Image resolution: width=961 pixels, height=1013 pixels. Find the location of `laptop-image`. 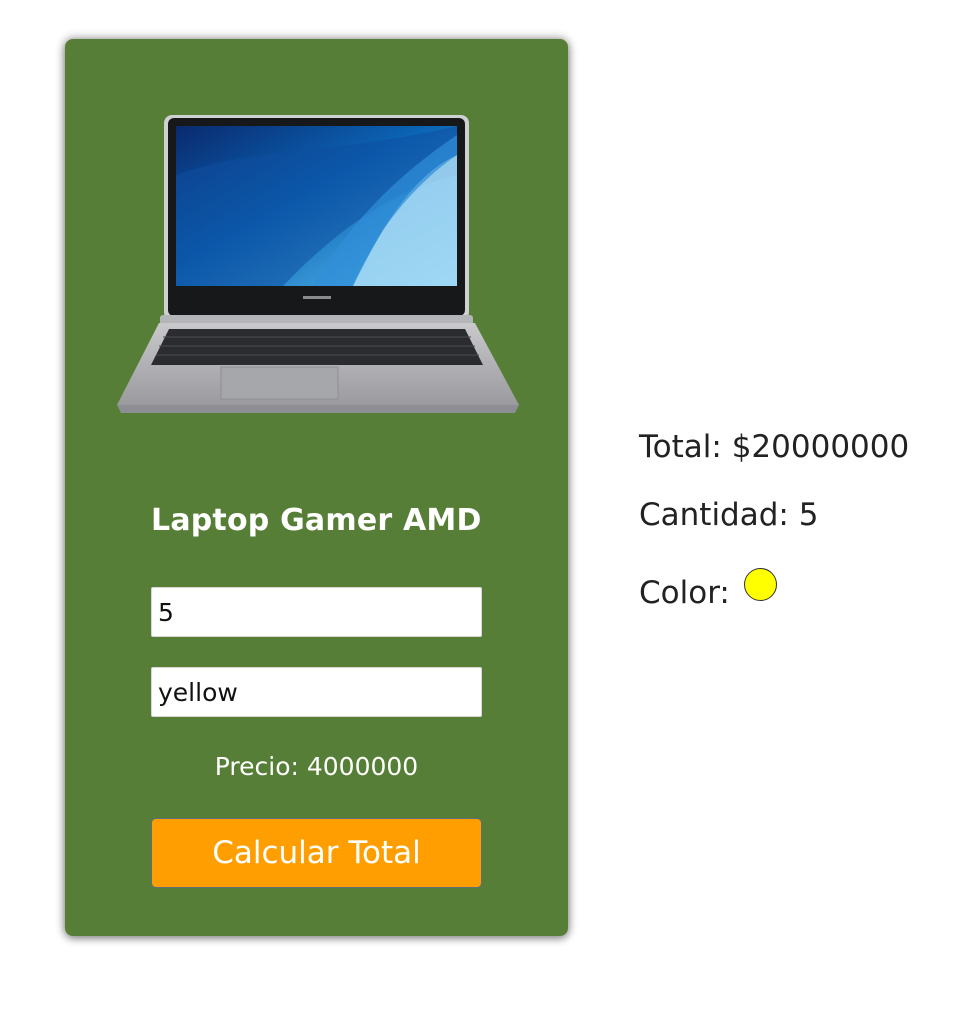

laptop-image is located at coordinates (318, 264).